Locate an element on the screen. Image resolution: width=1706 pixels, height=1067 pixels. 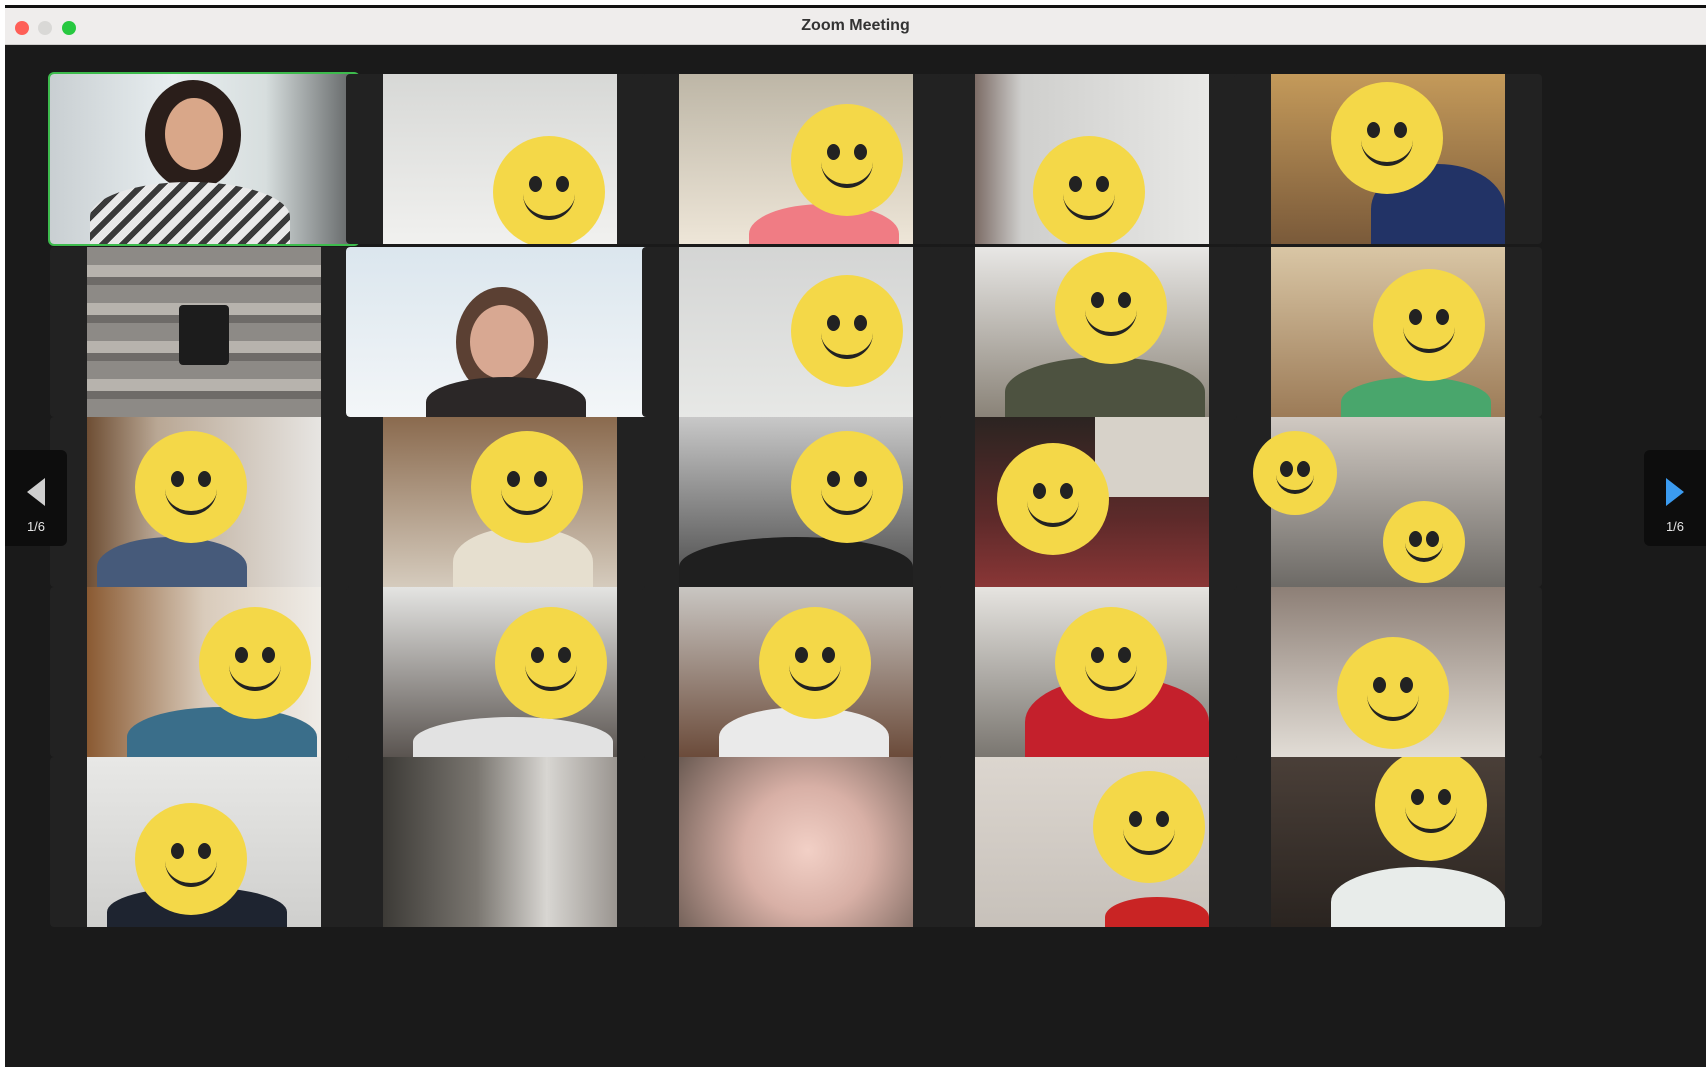
participant-tile-speaker is located at coordinates (204, 159).